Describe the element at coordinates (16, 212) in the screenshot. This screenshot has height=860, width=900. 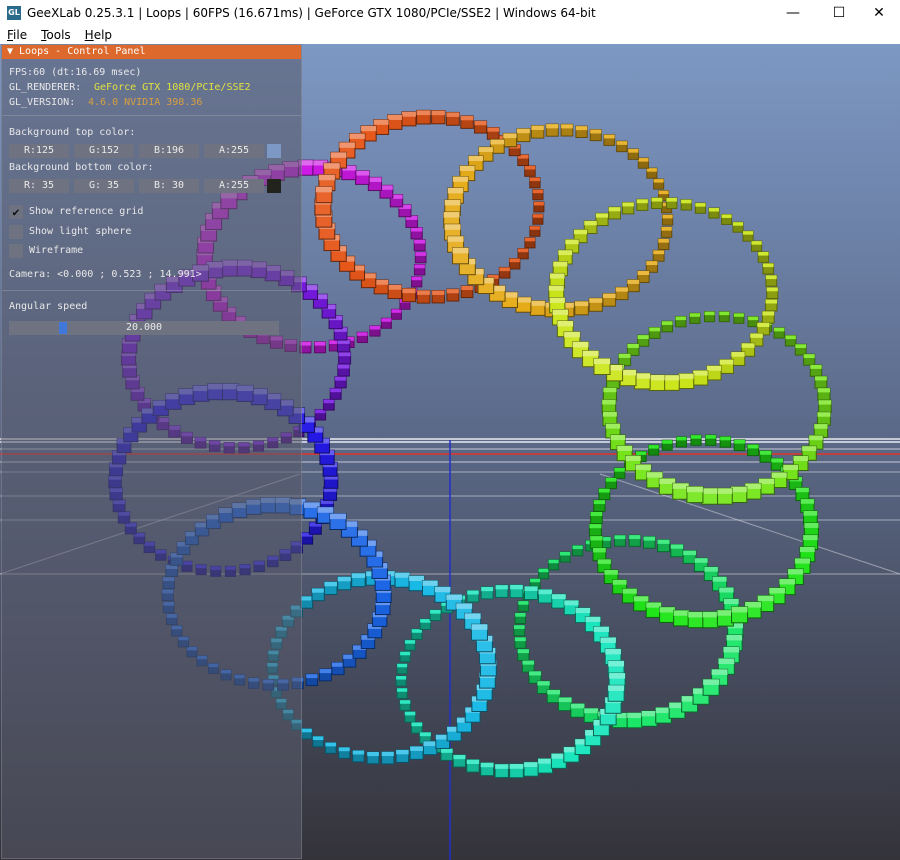
I see `show-grid-checkbox: ✔` at that location.